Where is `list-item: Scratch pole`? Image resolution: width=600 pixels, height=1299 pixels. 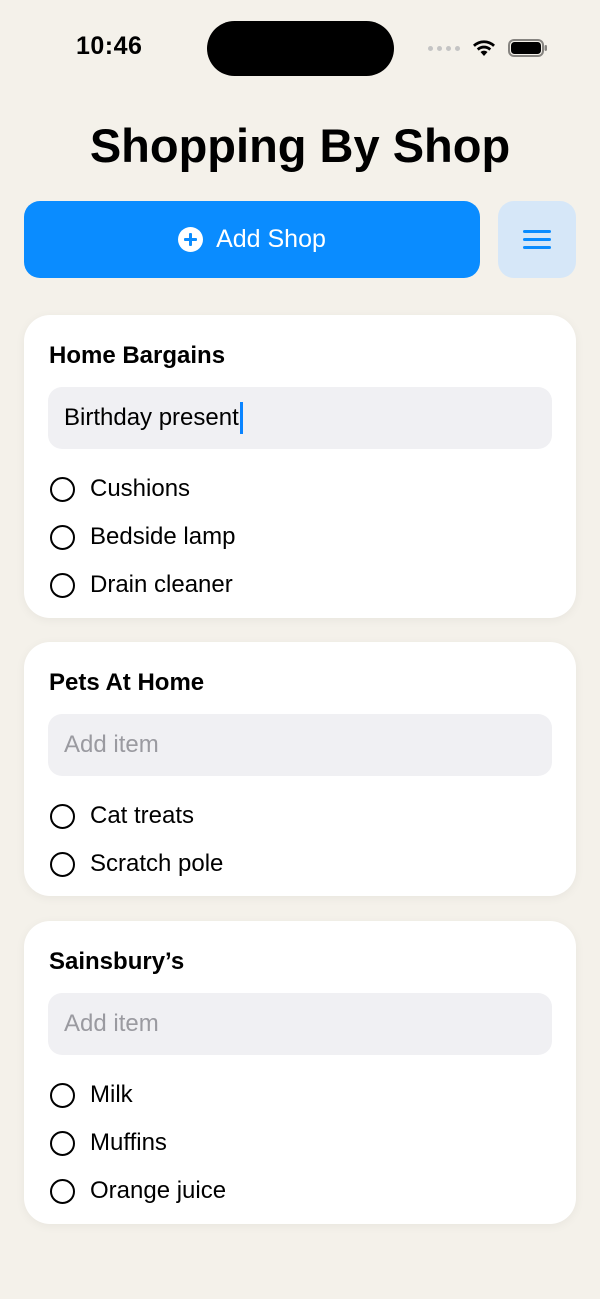
list-item: Scratch pole is located at coordinates (136, 864).